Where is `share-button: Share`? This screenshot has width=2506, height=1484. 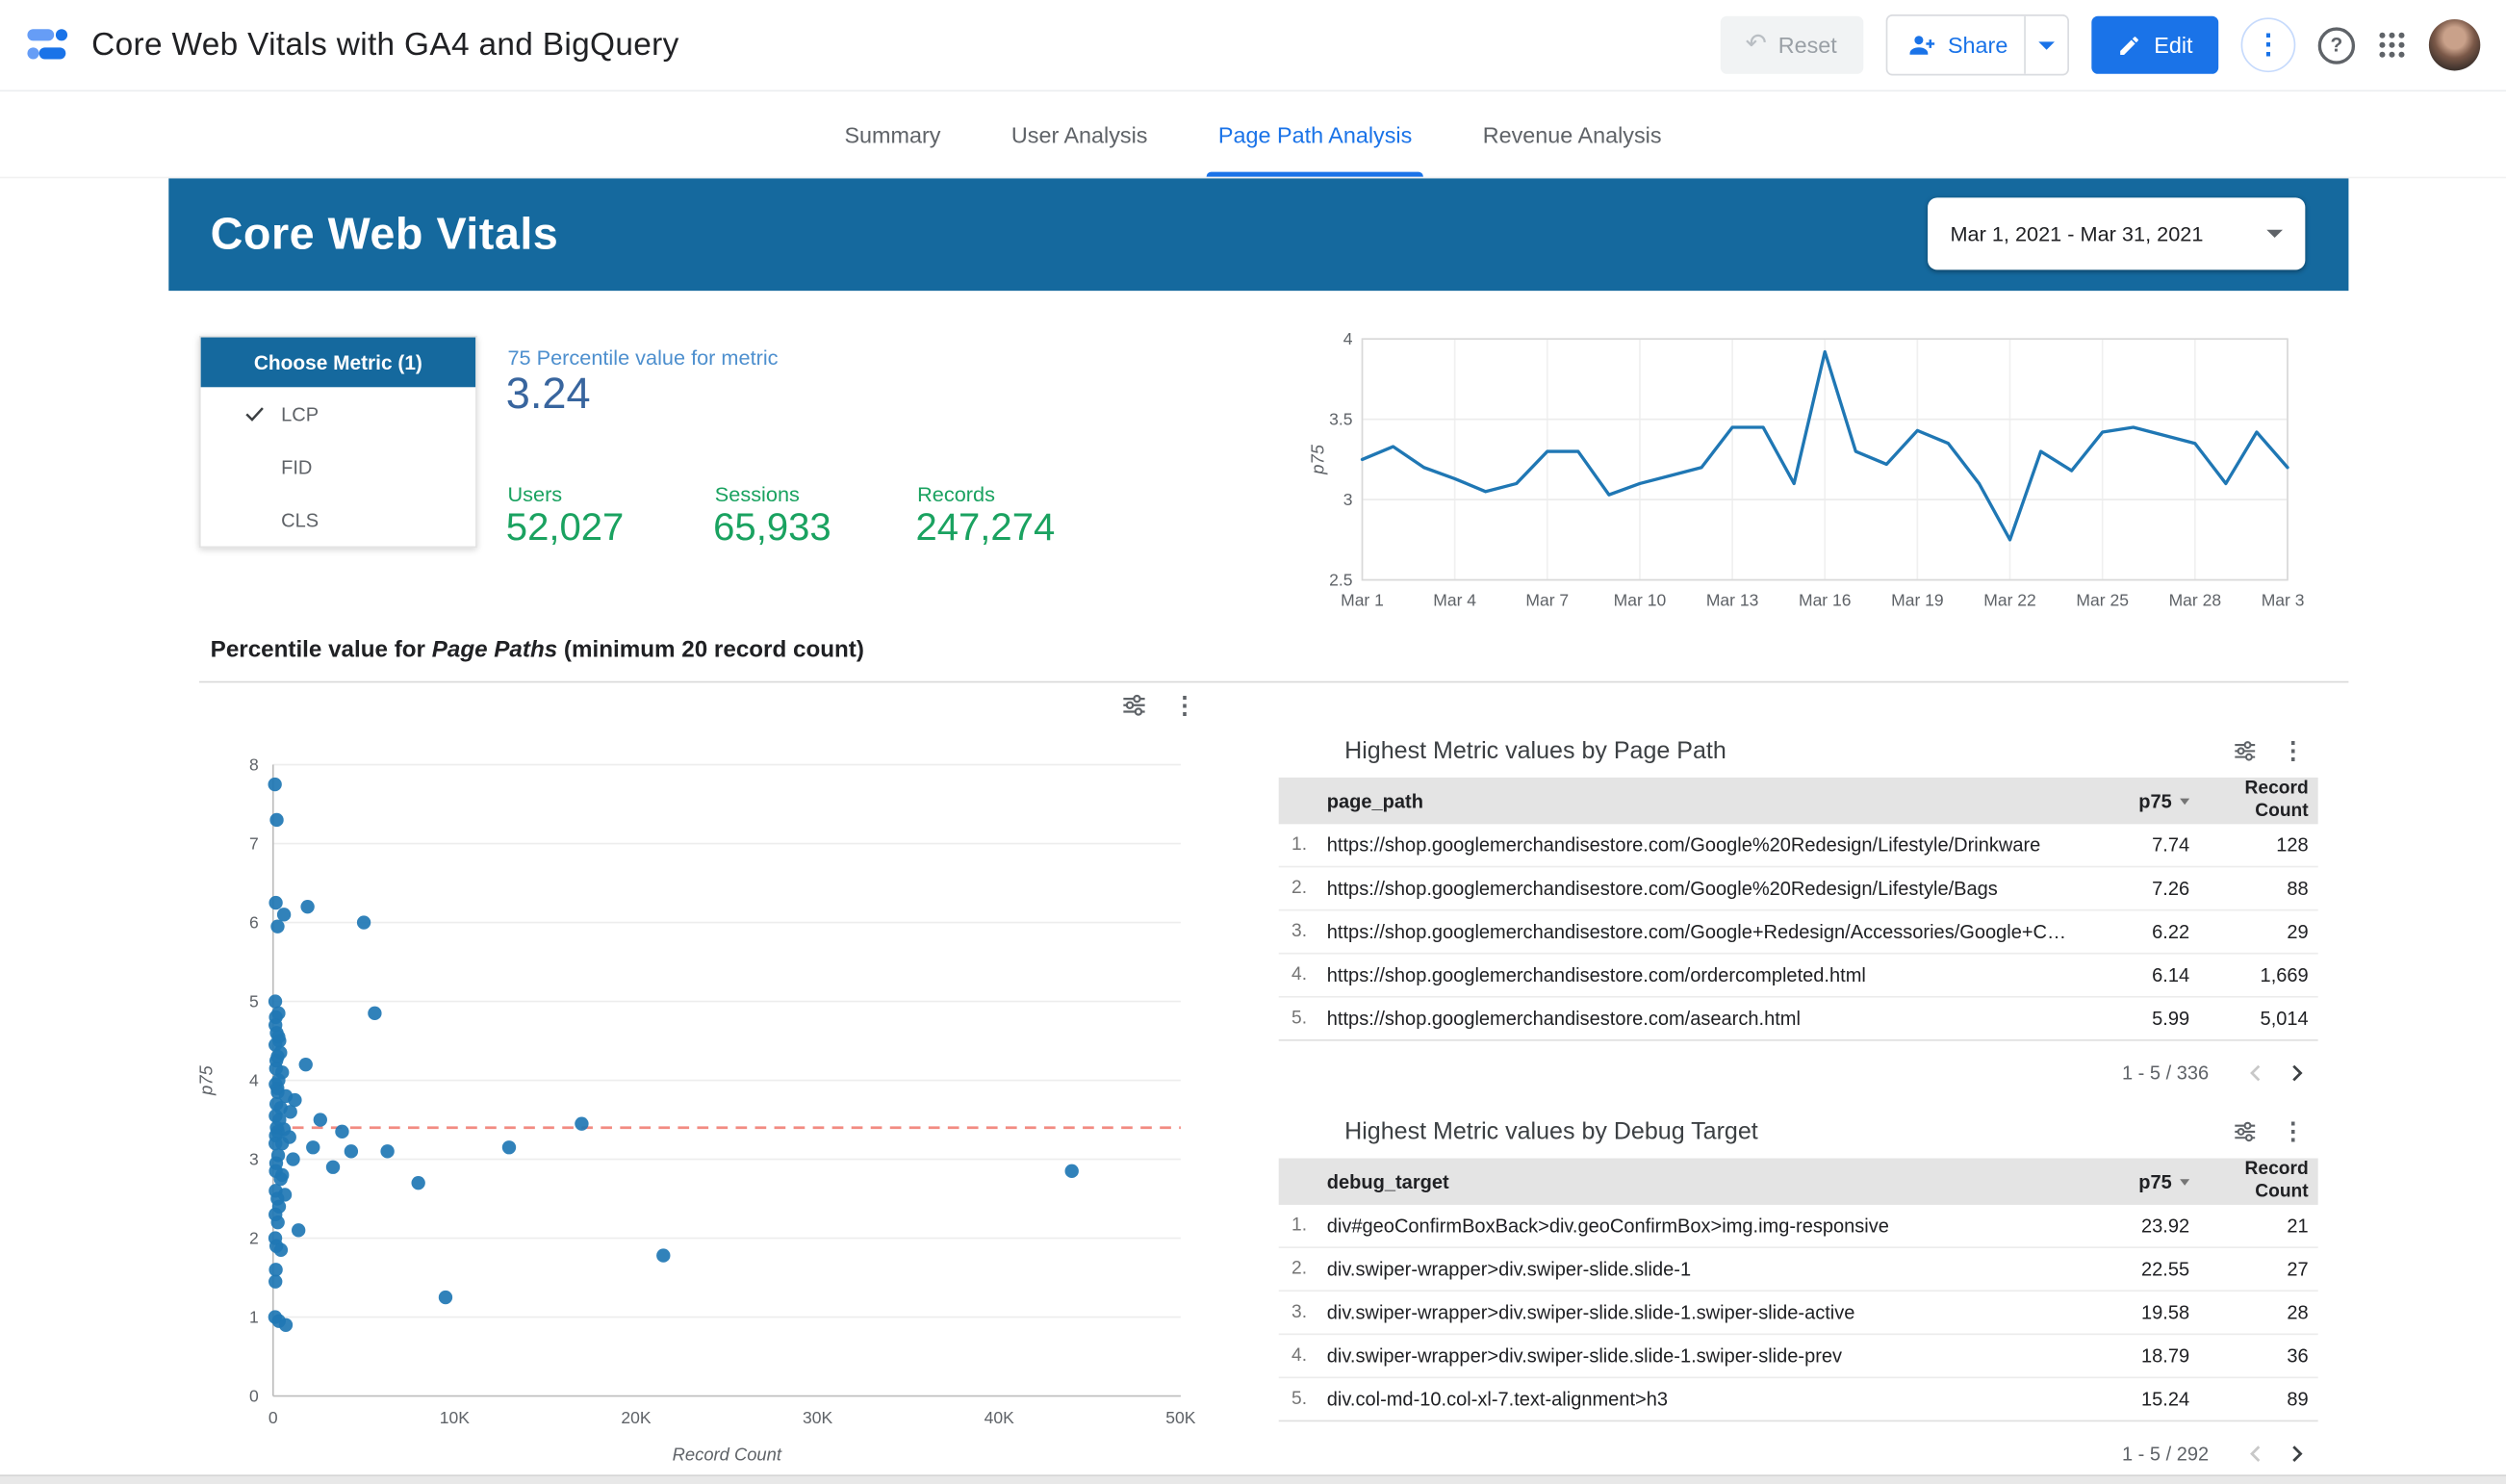 share-button: Share is located at coordinates (1976, 45).